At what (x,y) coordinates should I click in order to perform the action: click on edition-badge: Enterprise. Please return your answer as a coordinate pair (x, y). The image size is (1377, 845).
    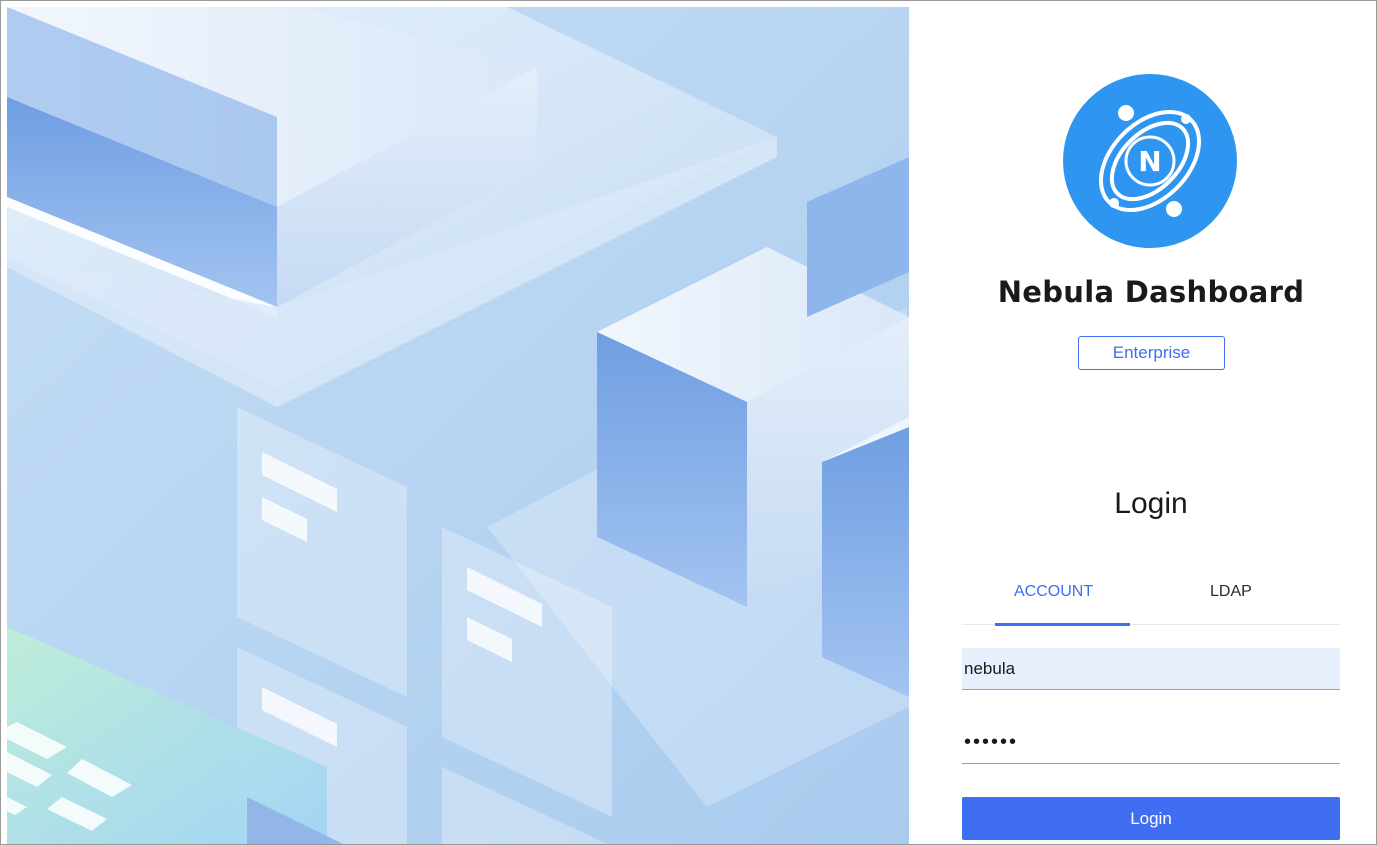
    Looking at the image, I should click on (1151, 353).